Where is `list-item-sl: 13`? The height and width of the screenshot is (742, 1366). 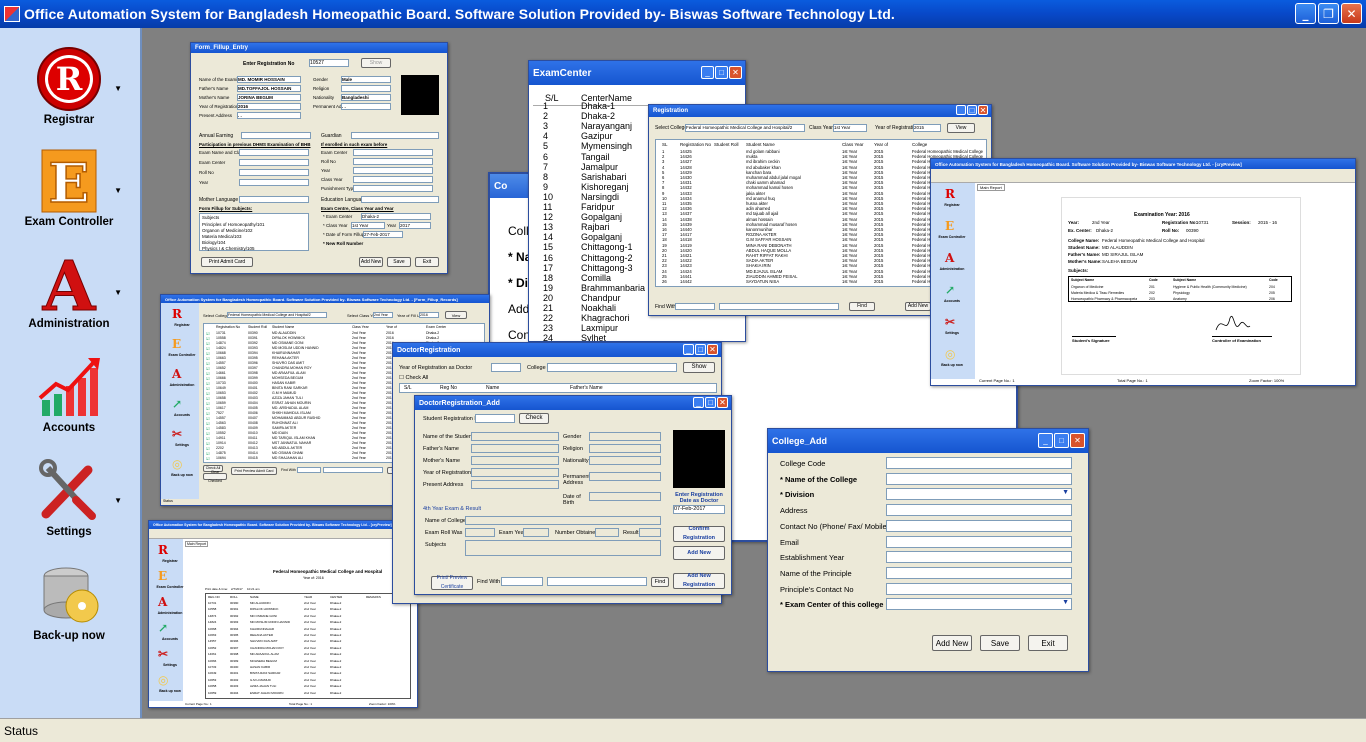
list-item-sl: 13 is located at coordinates (548, 227).